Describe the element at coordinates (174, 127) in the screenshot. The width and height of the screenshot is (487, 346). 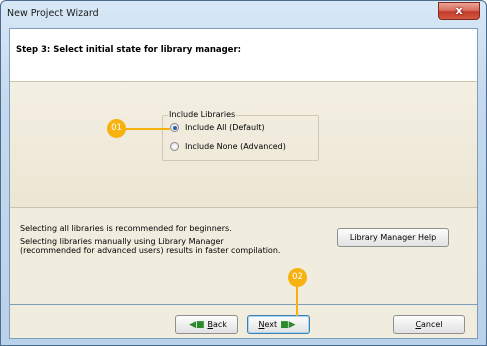
I see `radio-checked-icon` at that location.